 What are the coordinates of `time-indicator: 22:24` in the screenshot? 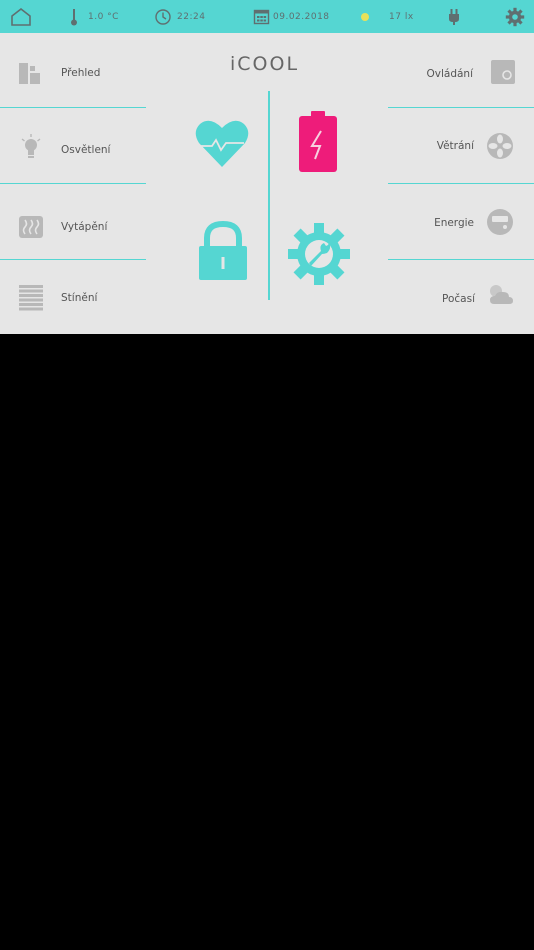 It's located at (179, 16).